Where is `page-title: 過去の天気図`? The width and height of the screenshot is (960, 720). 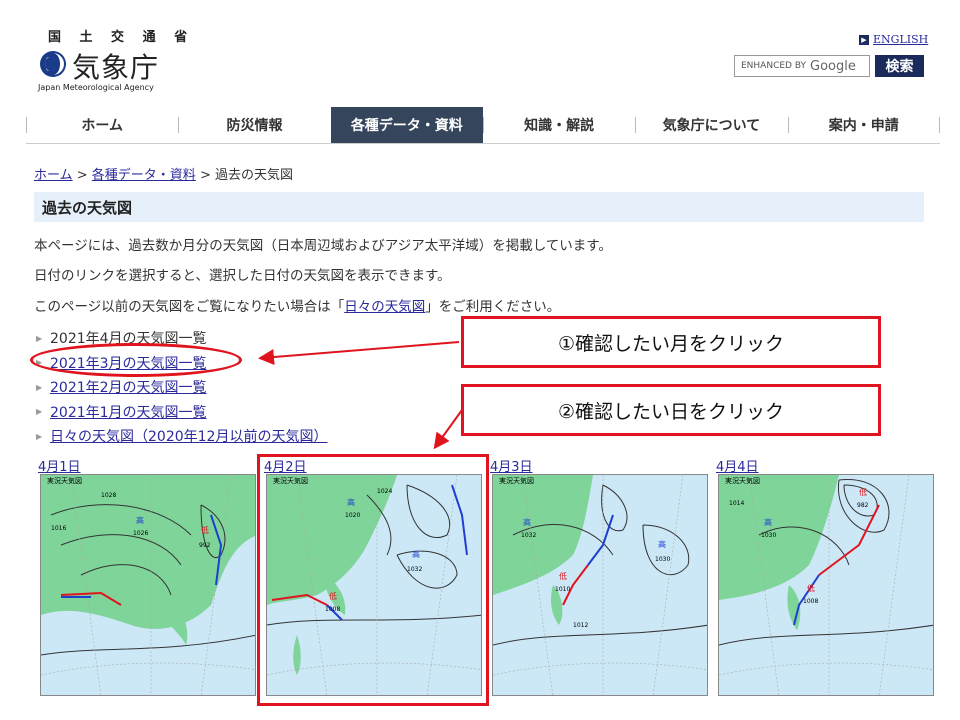 page-title: 過去の天気図 is located at coordinates (479, 207).